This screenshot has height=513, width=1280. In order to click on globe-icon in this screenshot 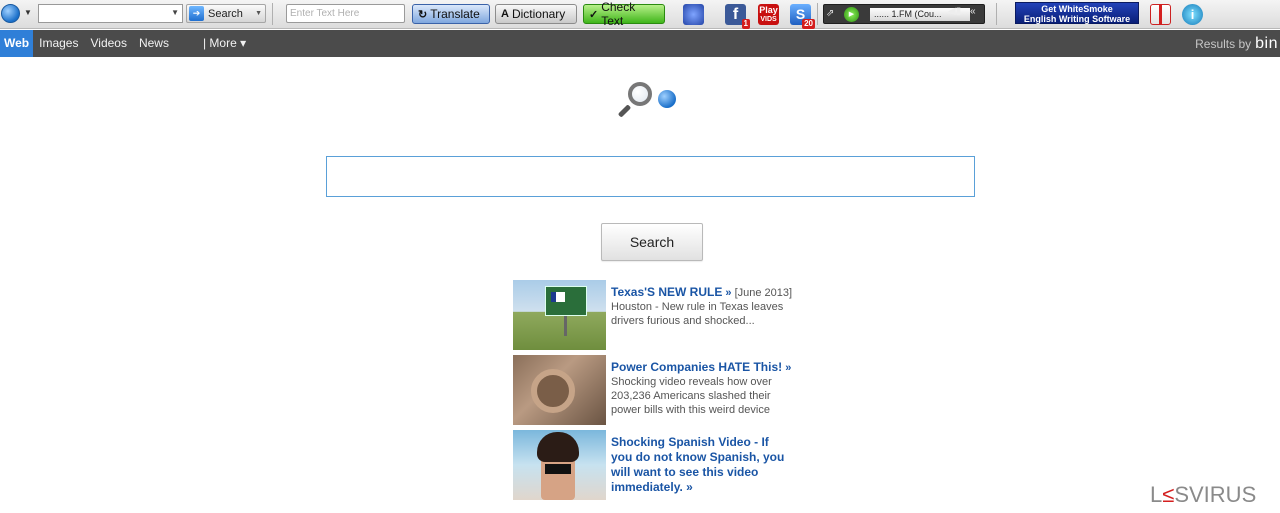, I will do `click(667, 99)`.